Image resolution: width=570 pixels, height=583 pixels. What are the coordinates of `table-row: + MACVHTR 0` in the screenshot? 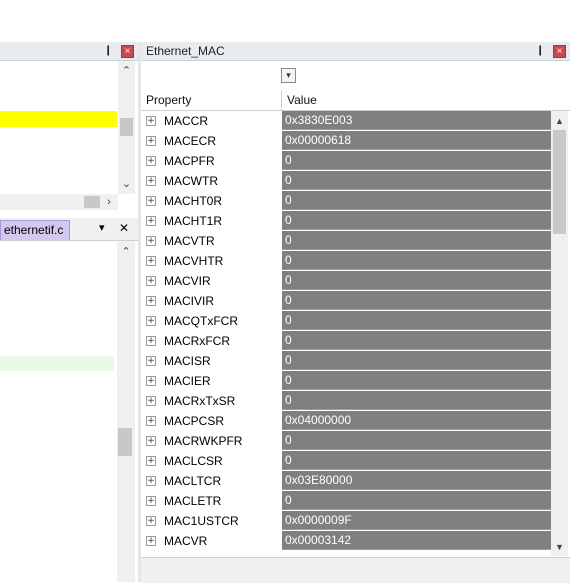 It's located at (346, 261).